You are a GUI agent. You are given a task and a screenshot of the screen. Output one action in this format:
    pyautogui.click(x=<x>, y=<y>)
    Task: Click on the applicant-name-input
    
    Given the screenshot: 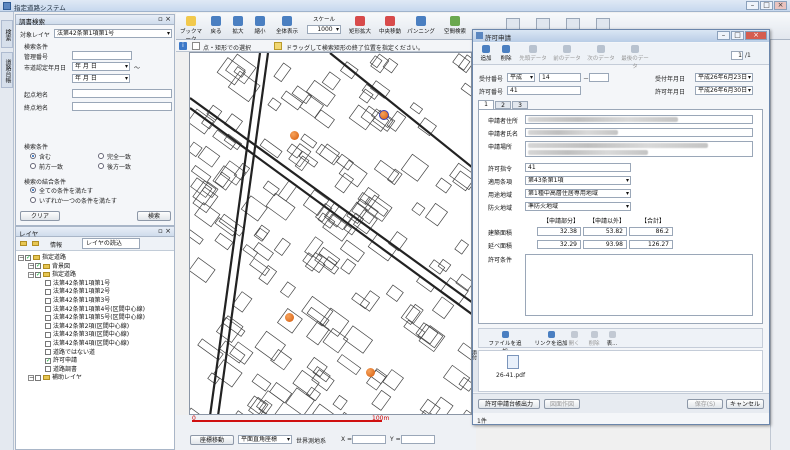 What is the action you would take?
    pyautogui.click(x=639, y=132)
    